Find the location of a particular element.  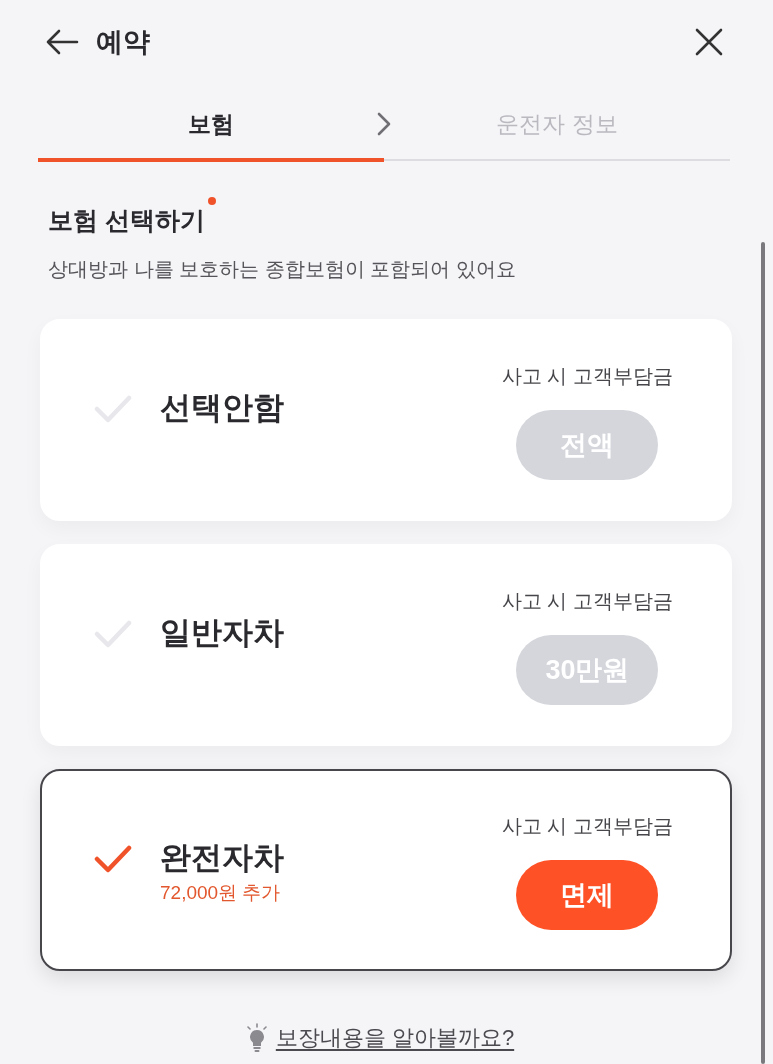

close-button is located at coordinates (709, 42).